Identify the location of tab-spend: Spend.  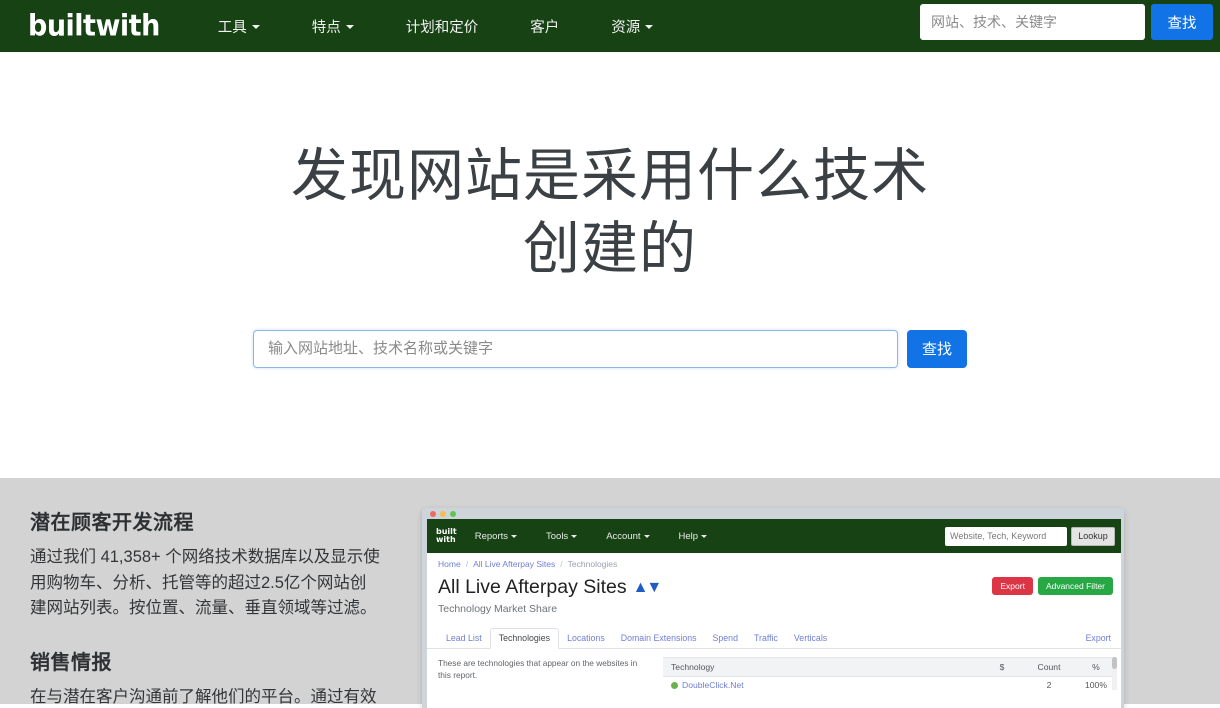
(725, 638).